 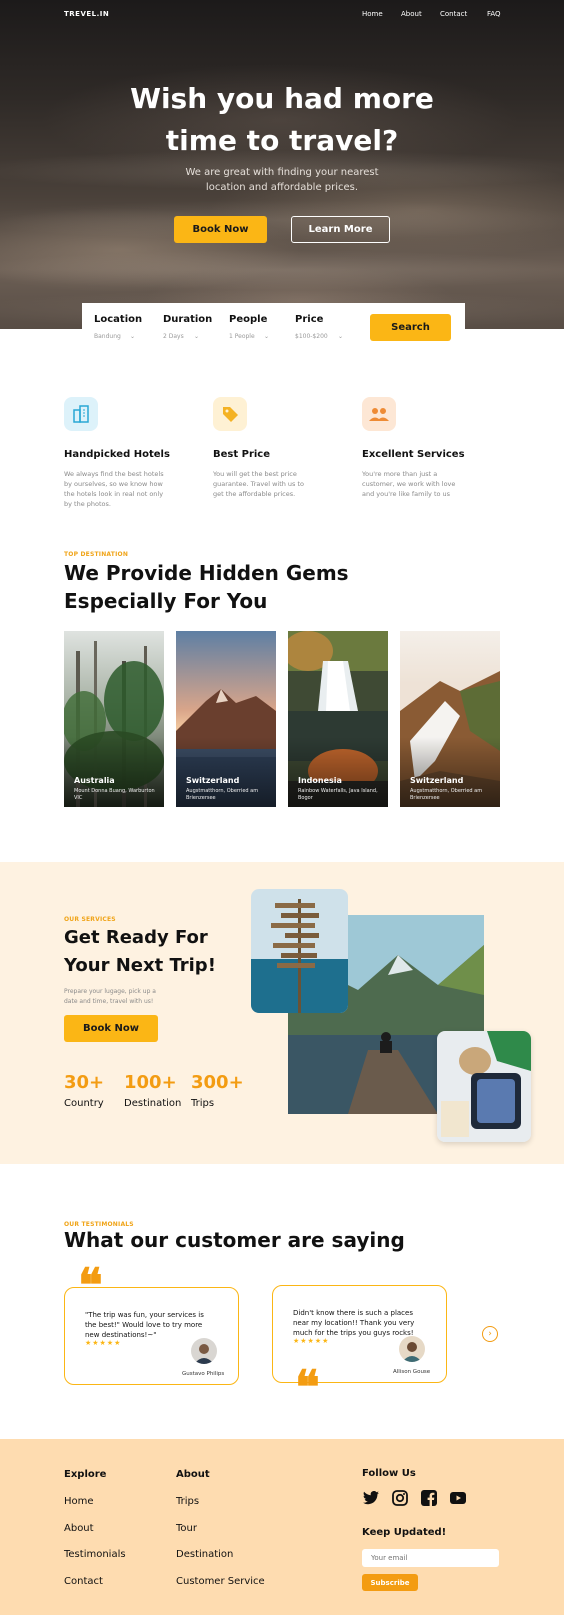 I want to click on facebook-icon, so click(x=429, y=1498).